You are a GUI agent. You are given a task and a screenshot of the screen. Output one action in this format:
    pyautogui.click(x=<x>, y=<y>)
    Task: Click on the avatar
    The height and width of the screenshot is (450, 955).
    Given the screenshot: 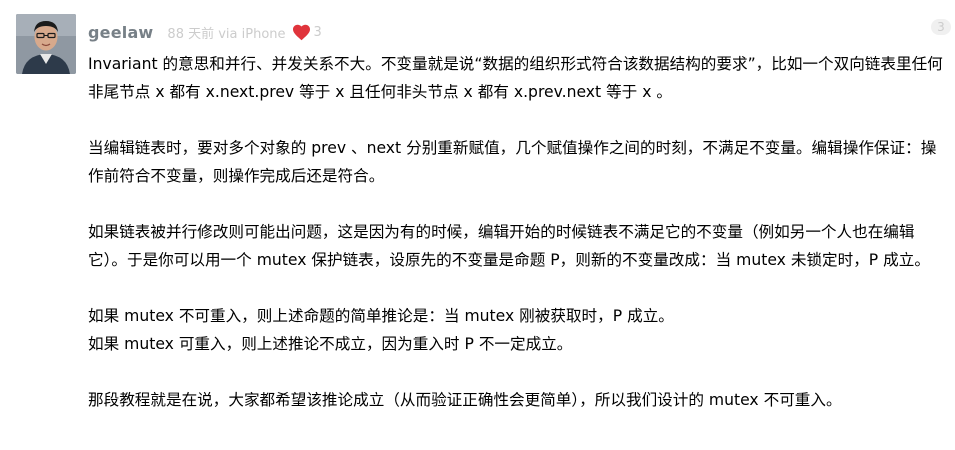 What is the action you would take?
    pyautogui.click(x=46, y=44)
    